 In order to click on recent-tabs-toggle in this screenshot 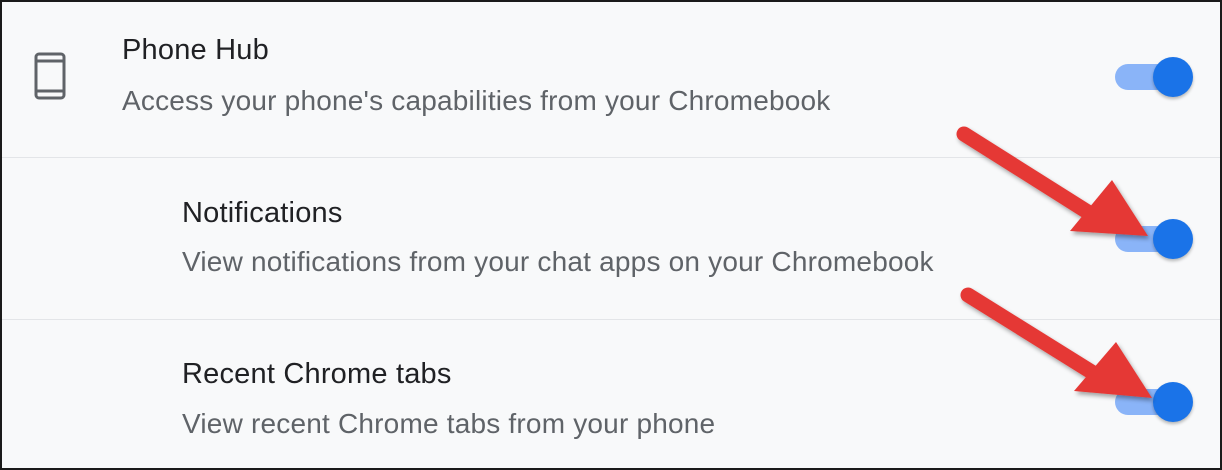, I will do `click(1155, 401)`.